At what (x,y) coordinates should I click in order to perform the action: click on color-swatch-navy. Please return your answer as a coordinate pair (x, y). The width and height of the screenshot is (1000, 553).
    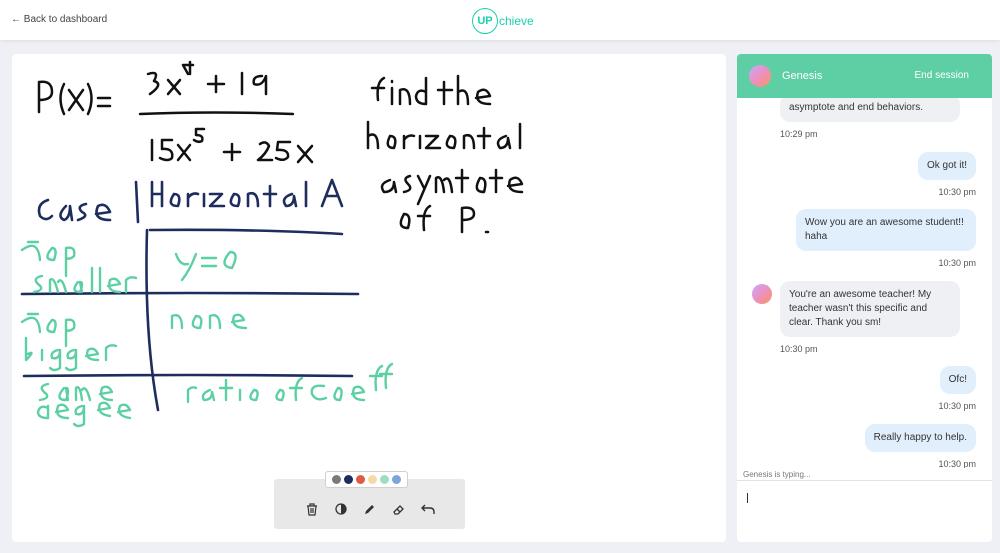
    Looking at the image, I should click on (348, 479).